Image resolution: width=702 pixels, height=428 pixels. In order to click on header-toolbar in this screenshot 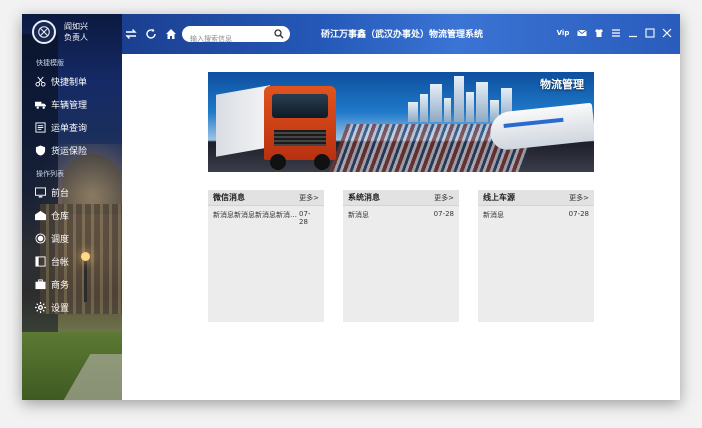, I will do `click(151, 34)`.